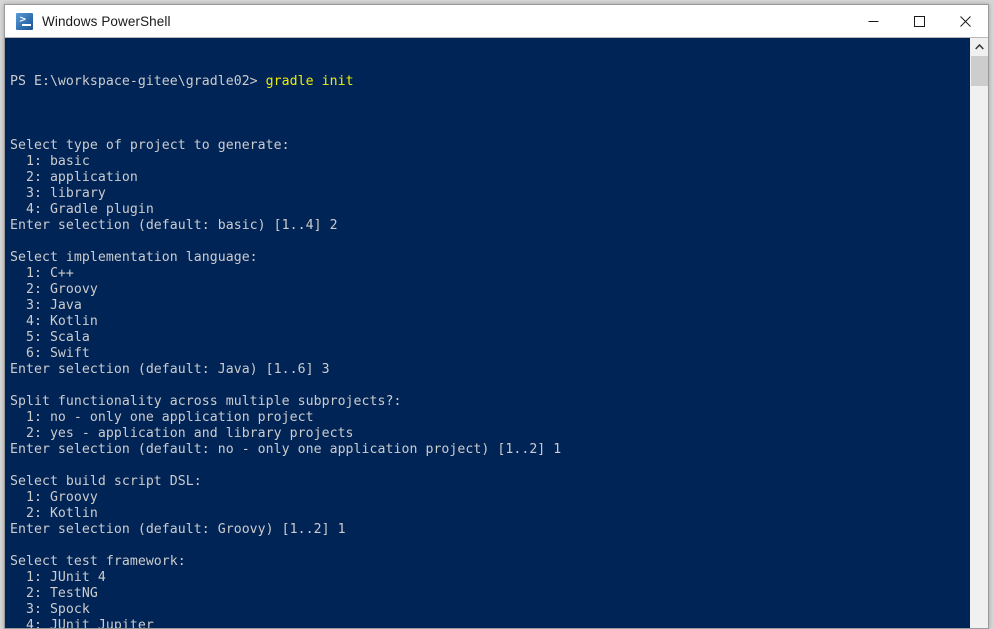 This screenshot has height=629, width=993. Describe the element at coordinates (58, 193) in the screenshot. I see `console-line: 3: library` at that location.